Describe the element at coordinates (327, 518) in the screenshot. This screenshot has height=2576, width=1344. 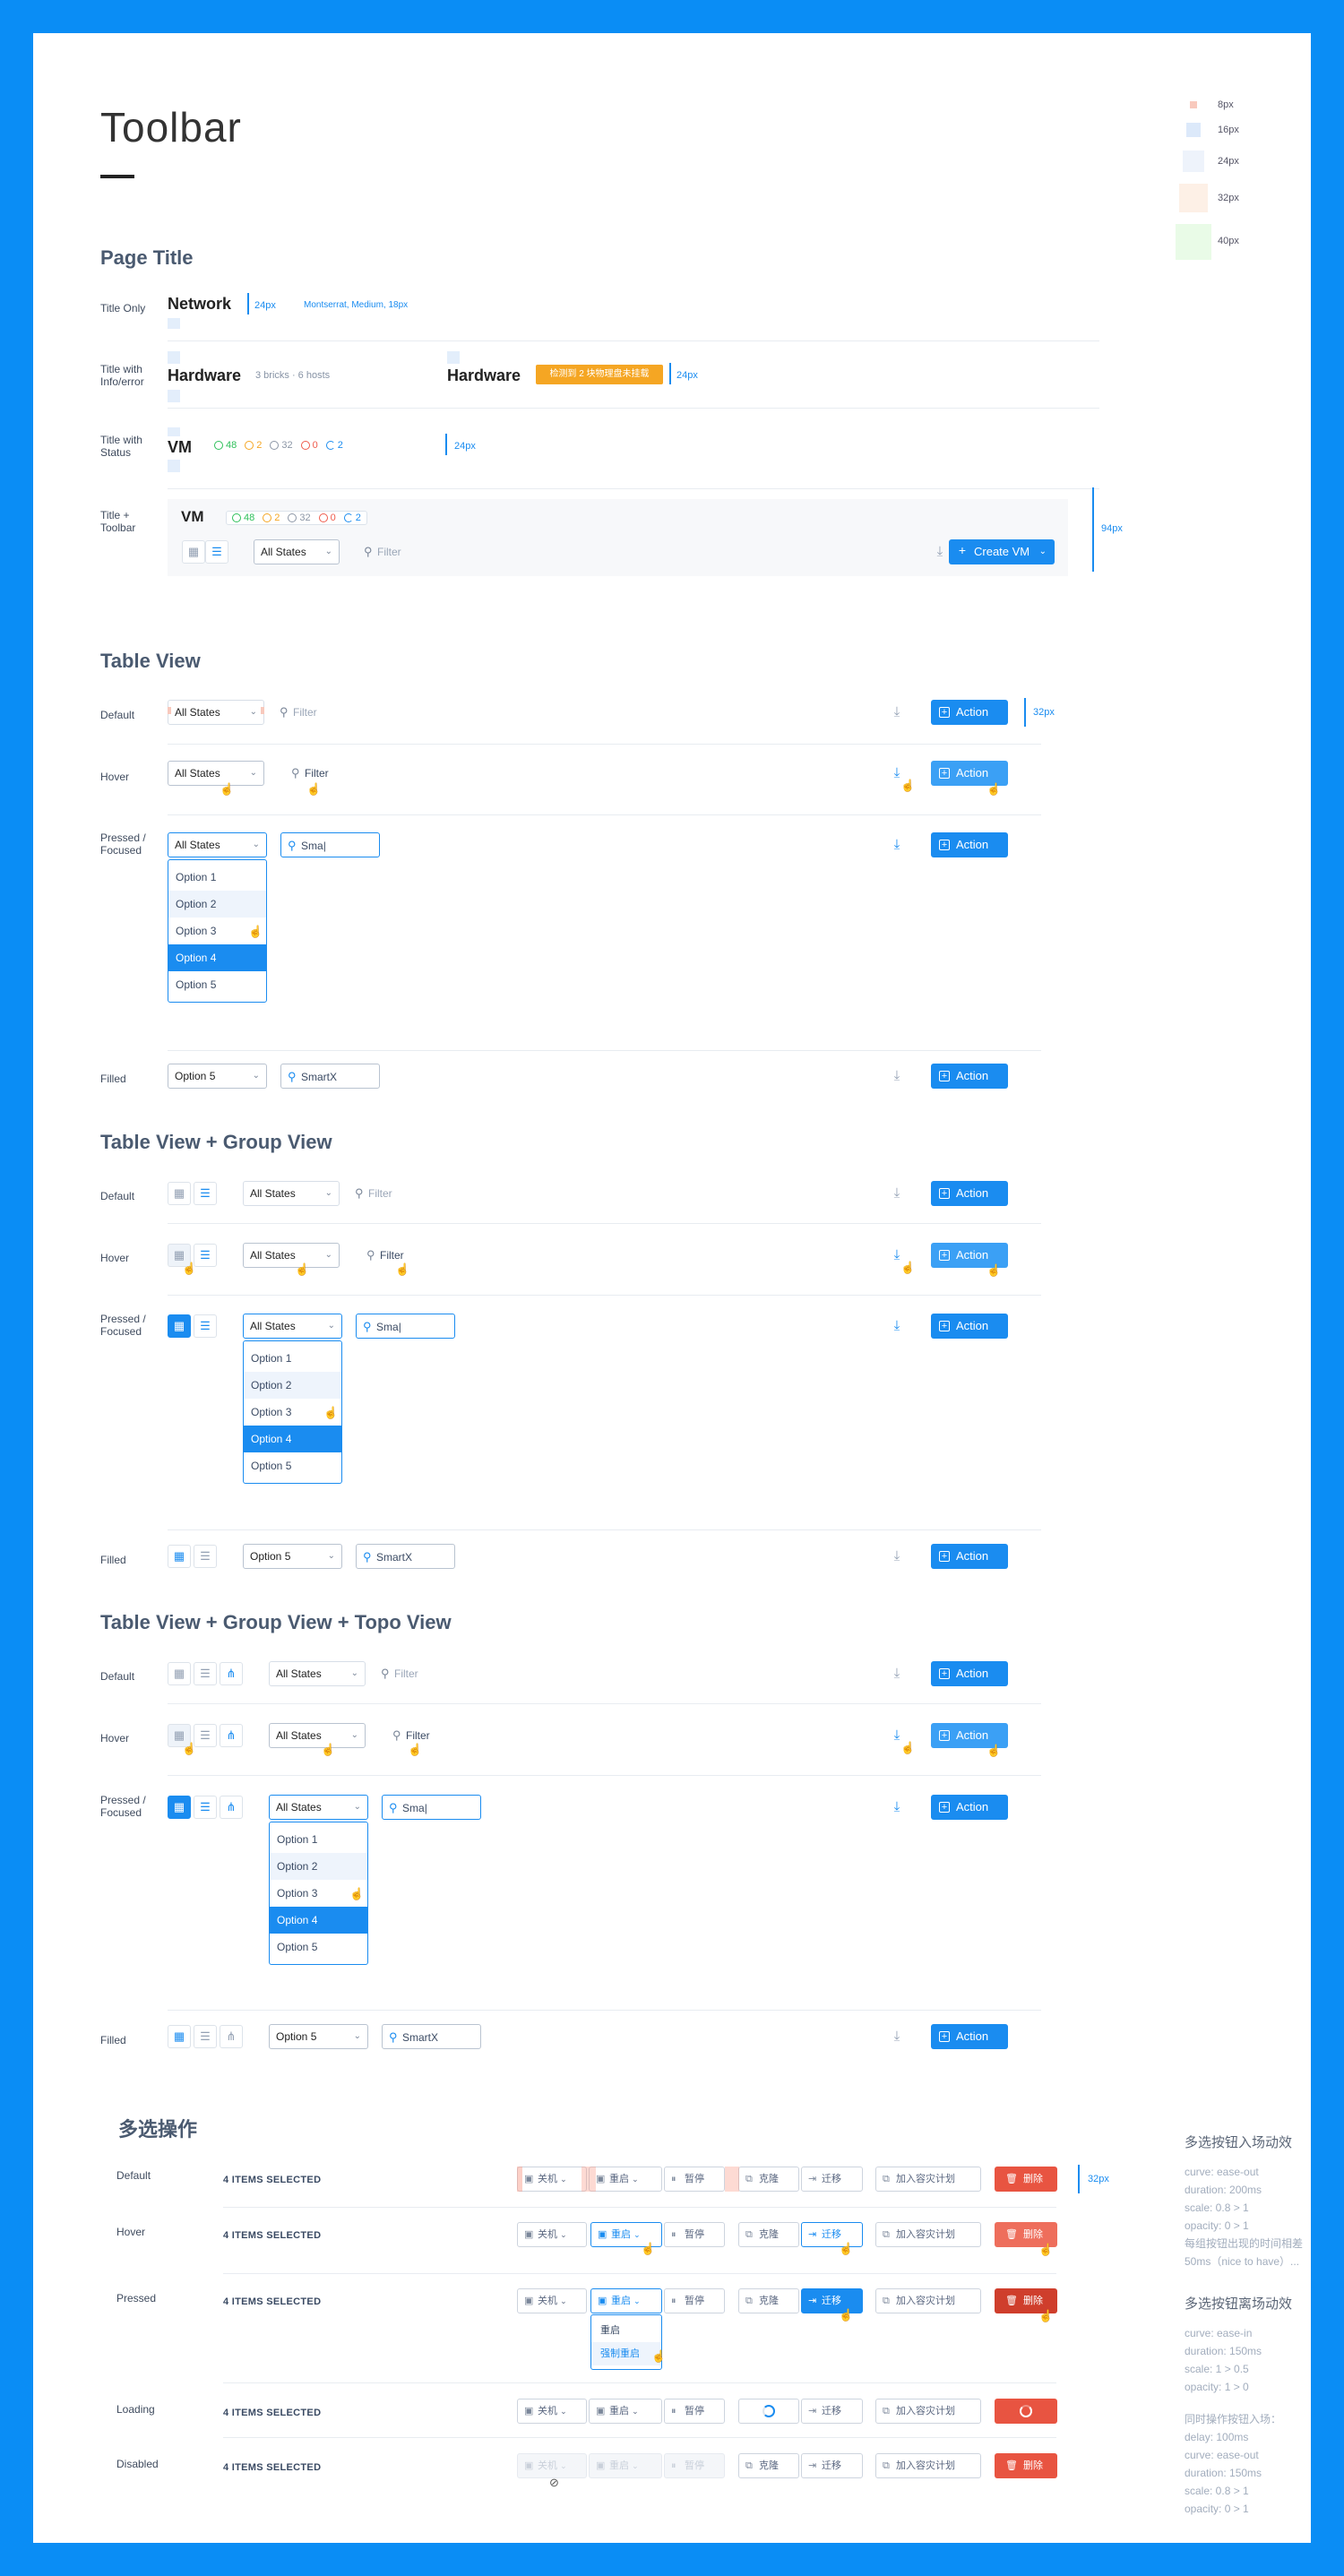
I see `status-error: 0` at that location.